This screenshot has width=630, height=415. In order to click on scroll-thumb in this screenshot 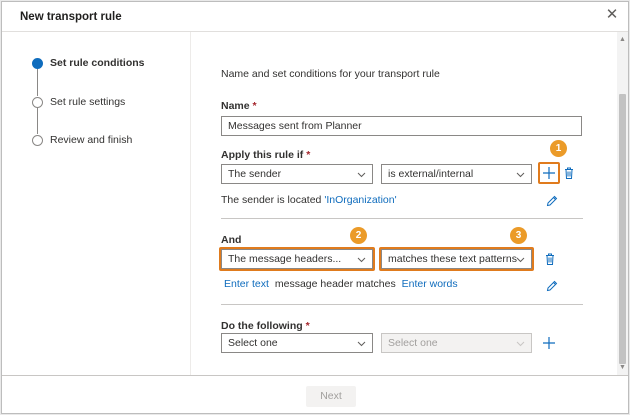, I will do `click(622, 229)`.